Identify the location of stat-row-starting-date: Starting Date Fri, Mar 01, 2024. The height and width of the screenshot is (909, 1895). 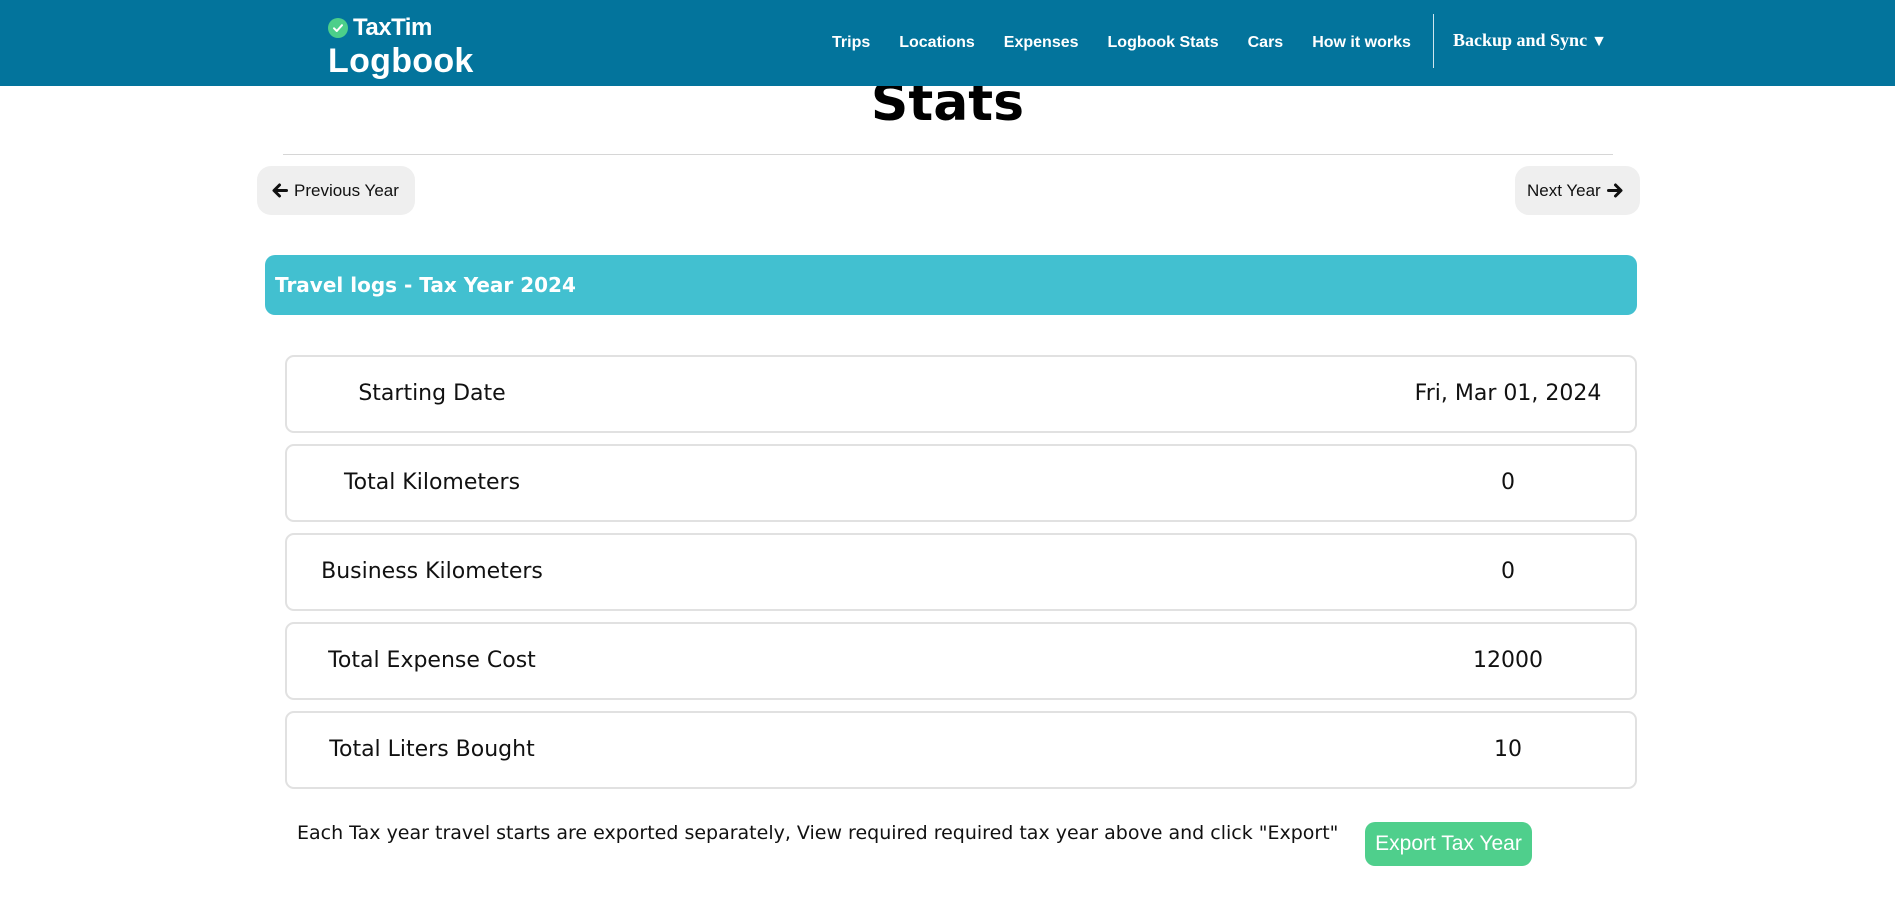
(961, 394).